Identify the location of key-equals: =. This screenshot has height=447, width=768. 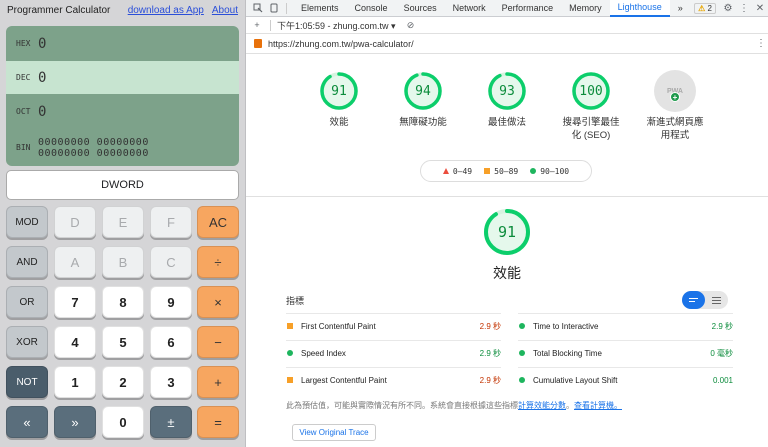
(218, 422).